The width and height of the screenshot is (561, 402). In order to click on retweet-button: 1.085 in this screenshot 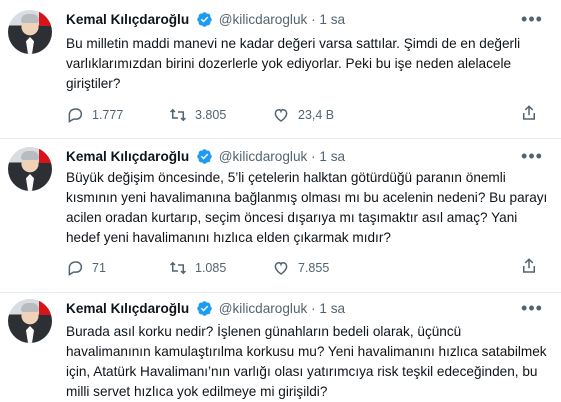, I will do `click(220, 268)`.